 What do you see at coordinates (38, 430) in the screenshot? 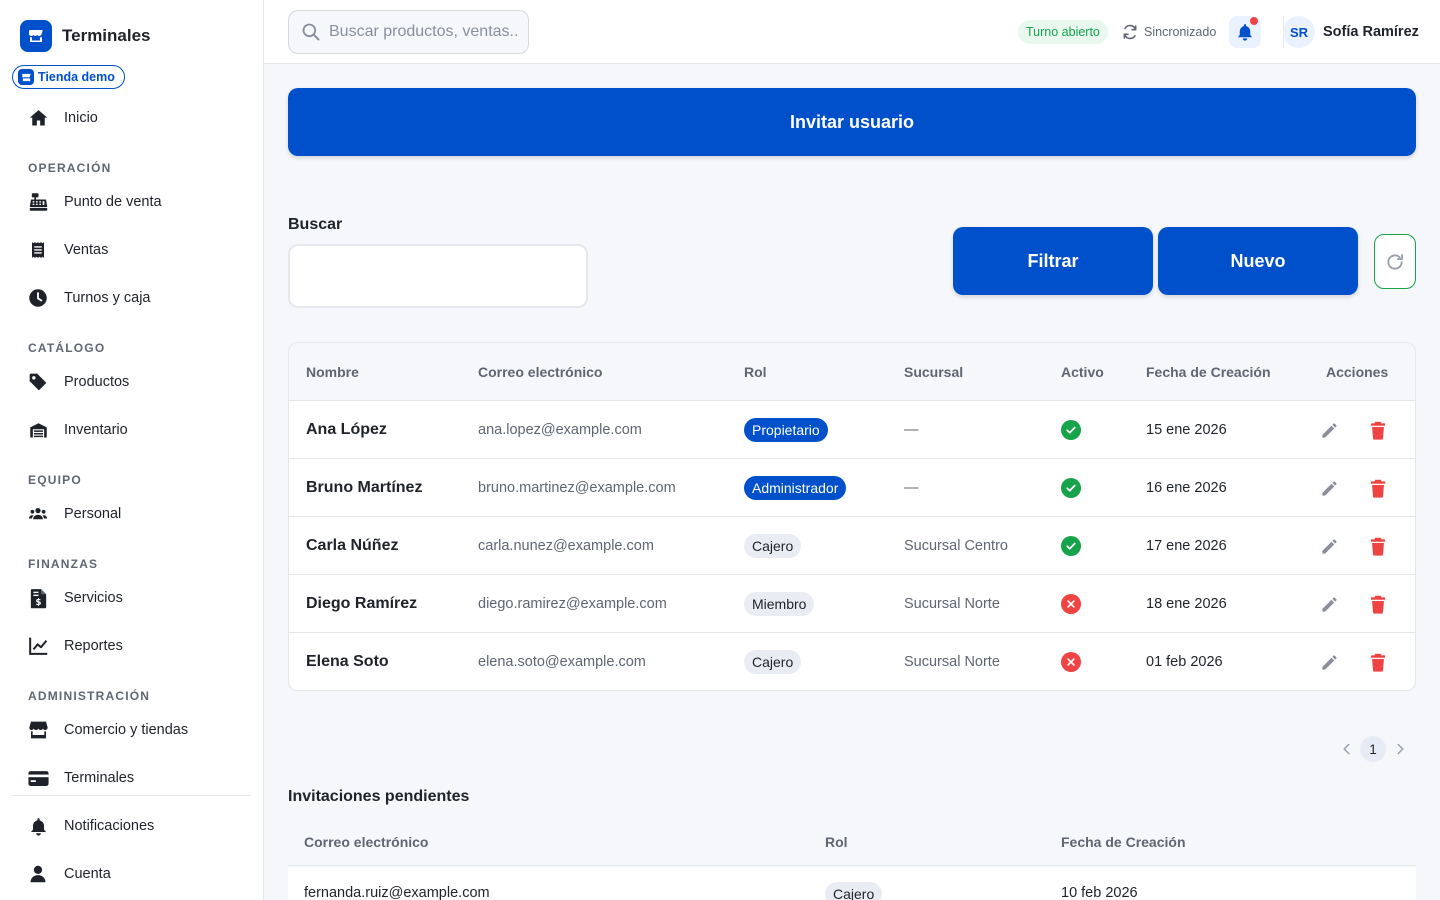
I see `warehouse-icon` at bounding box center [38, 430].